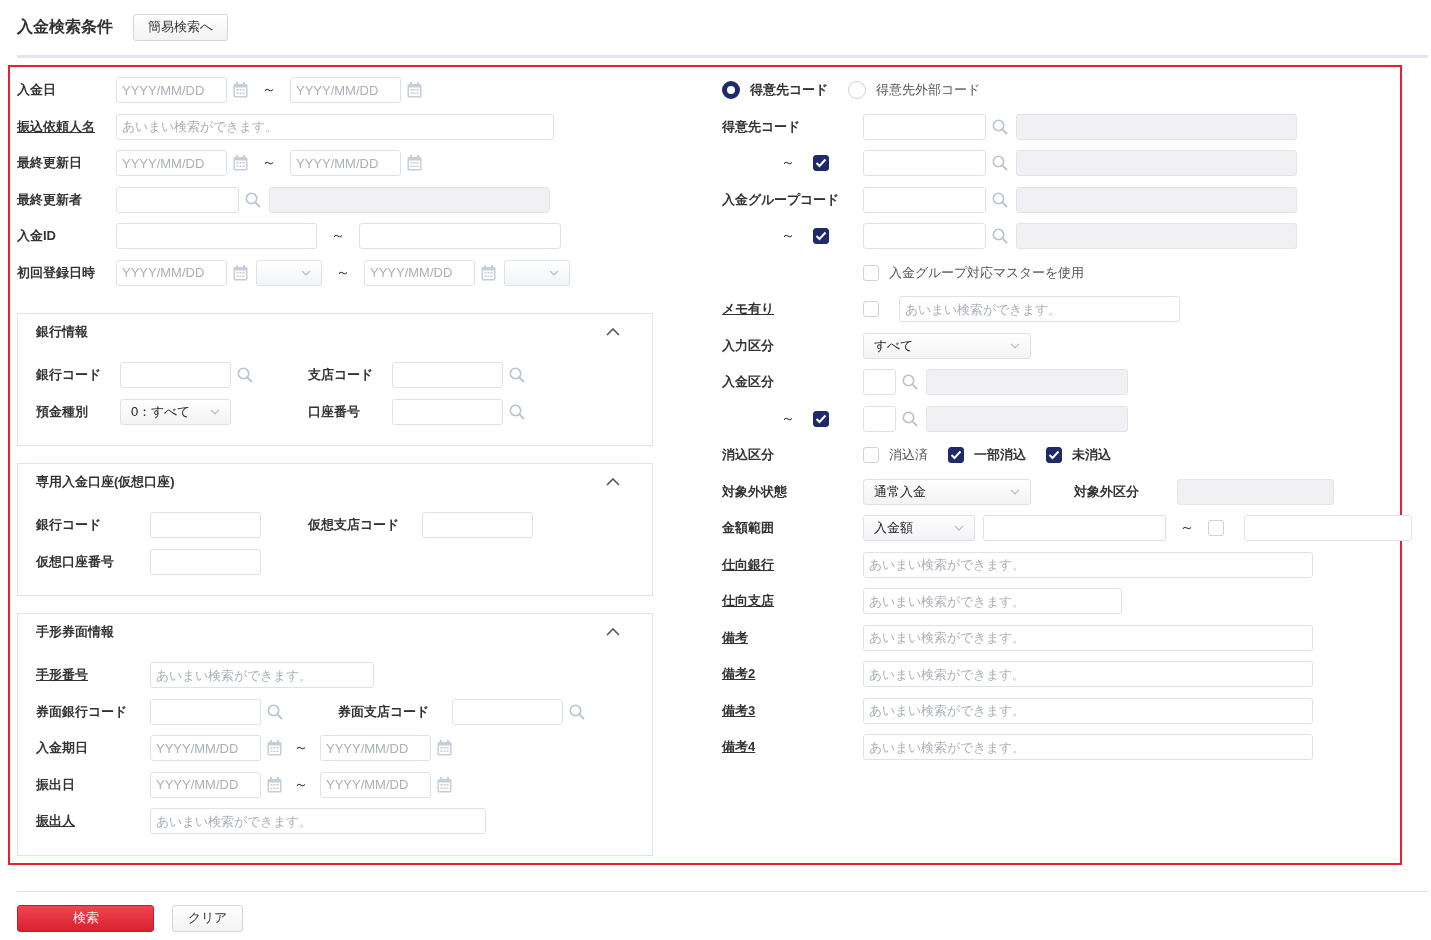  Describe the element at coordinates (739, 710) in the screenshot. I see `field-link: 備考3` at that location.